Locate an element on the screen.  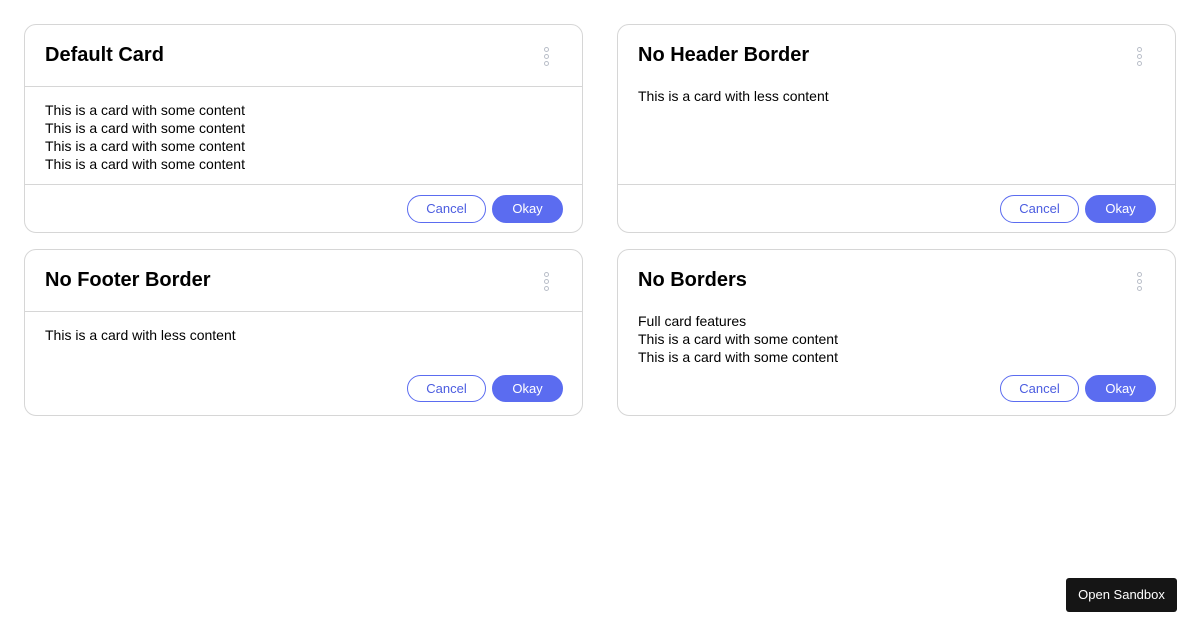
card-header: No Footer Border is located at coordinates (303, 281).